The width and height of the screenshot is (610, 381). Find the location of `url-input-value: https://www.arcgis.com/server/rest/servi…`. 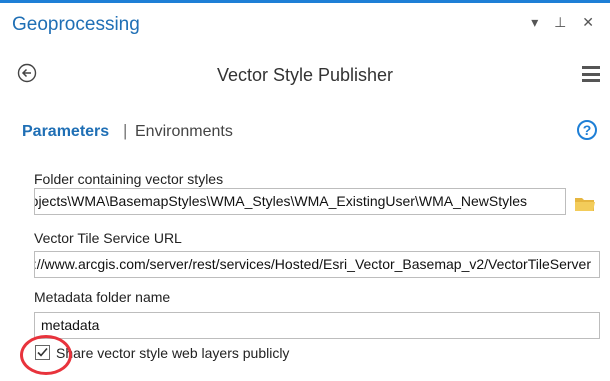

url-input-value: https://www.arcgis.com/server/rest/servi… is located at coordinates (312, 264).